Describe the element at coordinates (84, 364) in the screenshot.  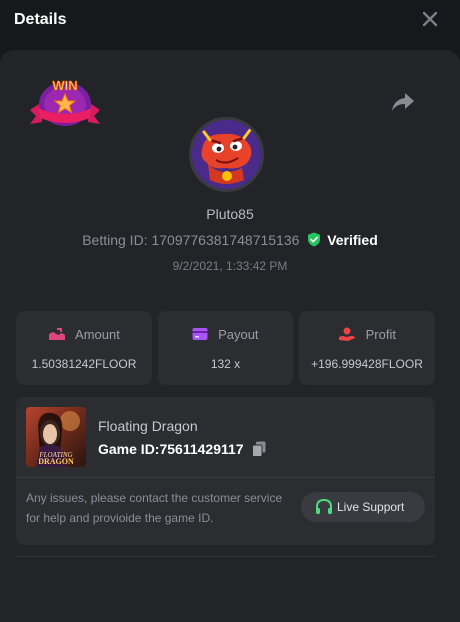
I see `stat-amount-value: 1.50381242FLOOR` at that location.